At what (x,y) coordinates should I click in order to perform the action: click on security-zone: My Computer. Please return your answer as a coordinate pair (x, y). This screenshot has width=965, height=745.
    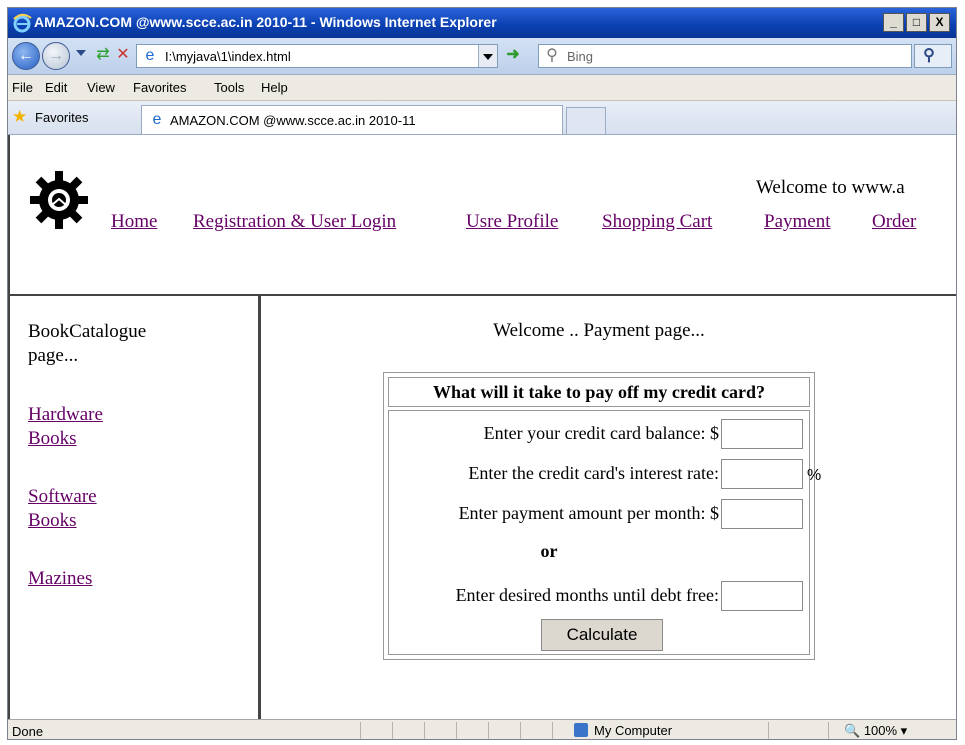
    Looking at the image, I should click on (623, 730).